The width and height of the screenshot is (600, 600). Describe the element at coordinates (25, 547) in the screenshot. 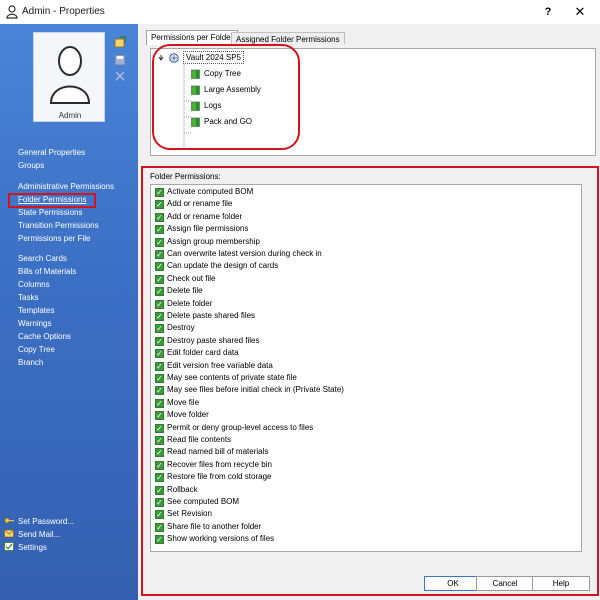

I see `settings-link: Settings` at that location.